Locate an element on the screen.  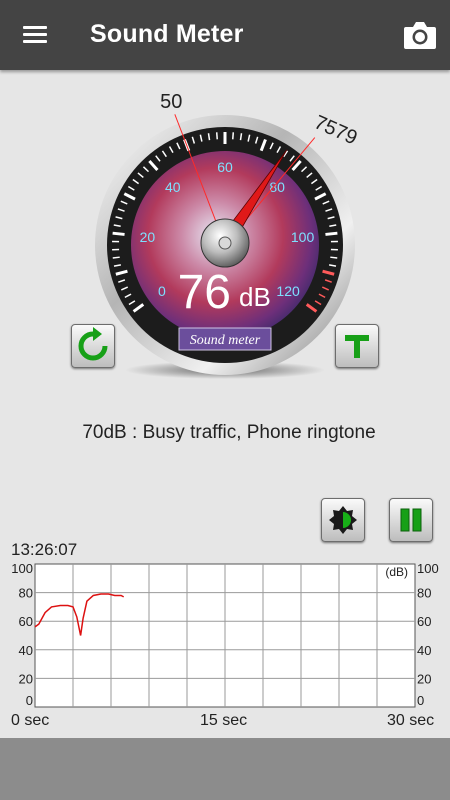
t-letter-icon is located at coordinates (357, 346).